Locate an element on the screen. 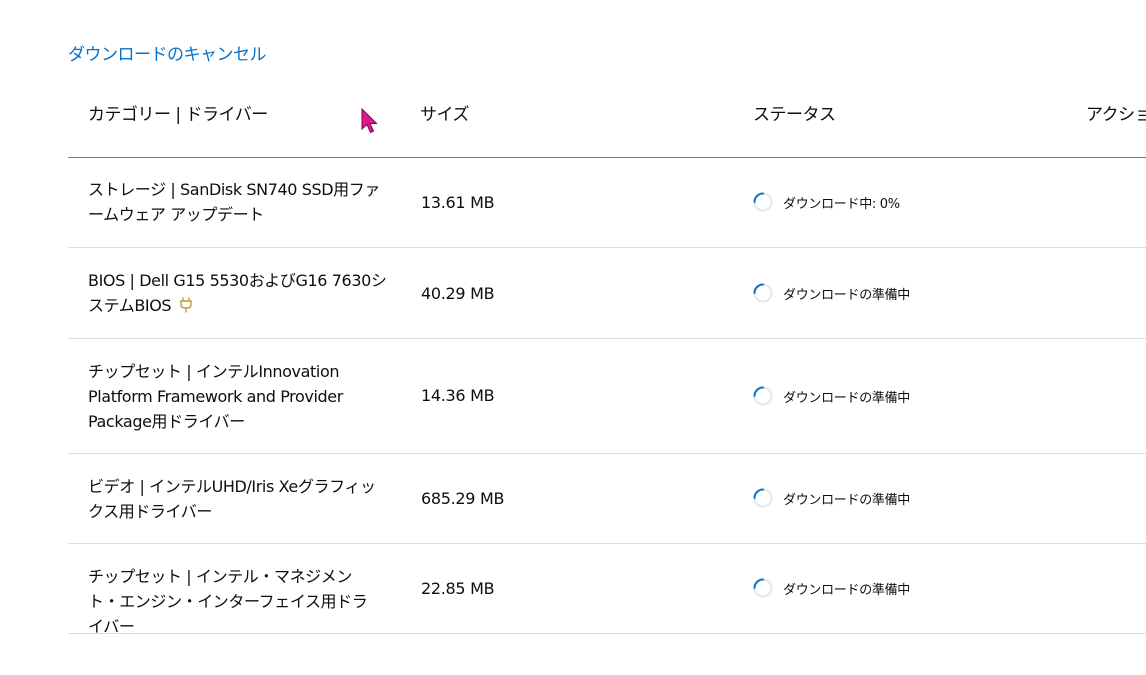  driver-status: ダウンロード中: 0% is located at coordinates (826, 202).